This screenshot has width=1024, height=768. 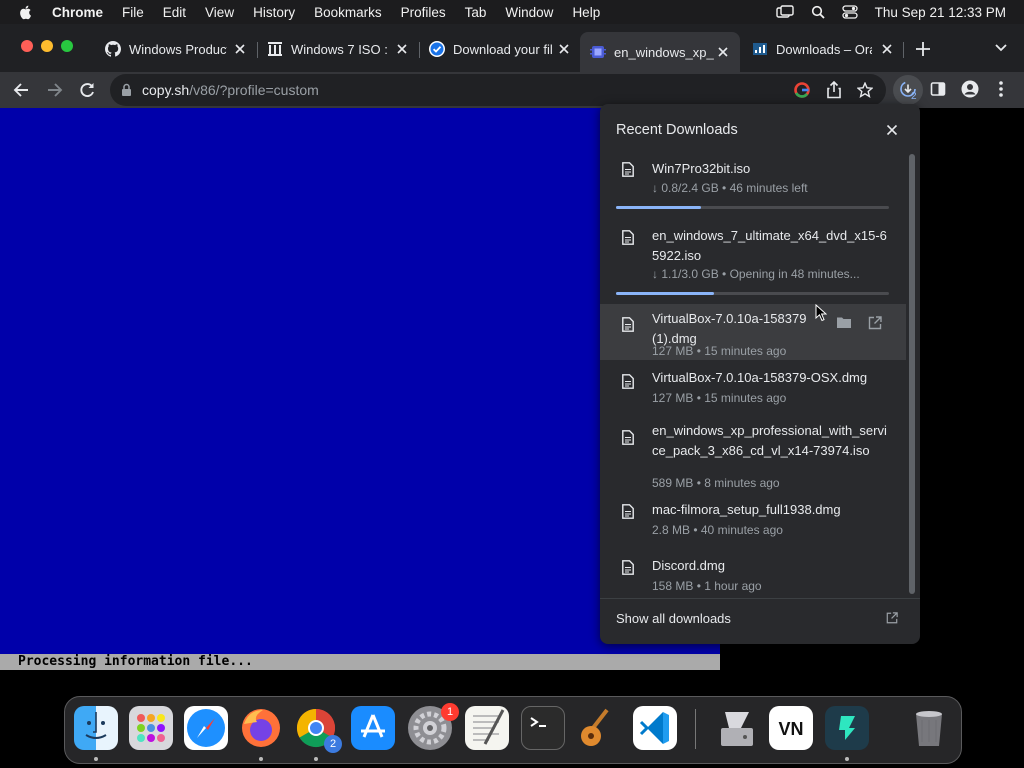 What do you see at coordinates (423, 12) in the screenshot?
I see `menu-profiles: Profiles` at bounding box center [423, 12].